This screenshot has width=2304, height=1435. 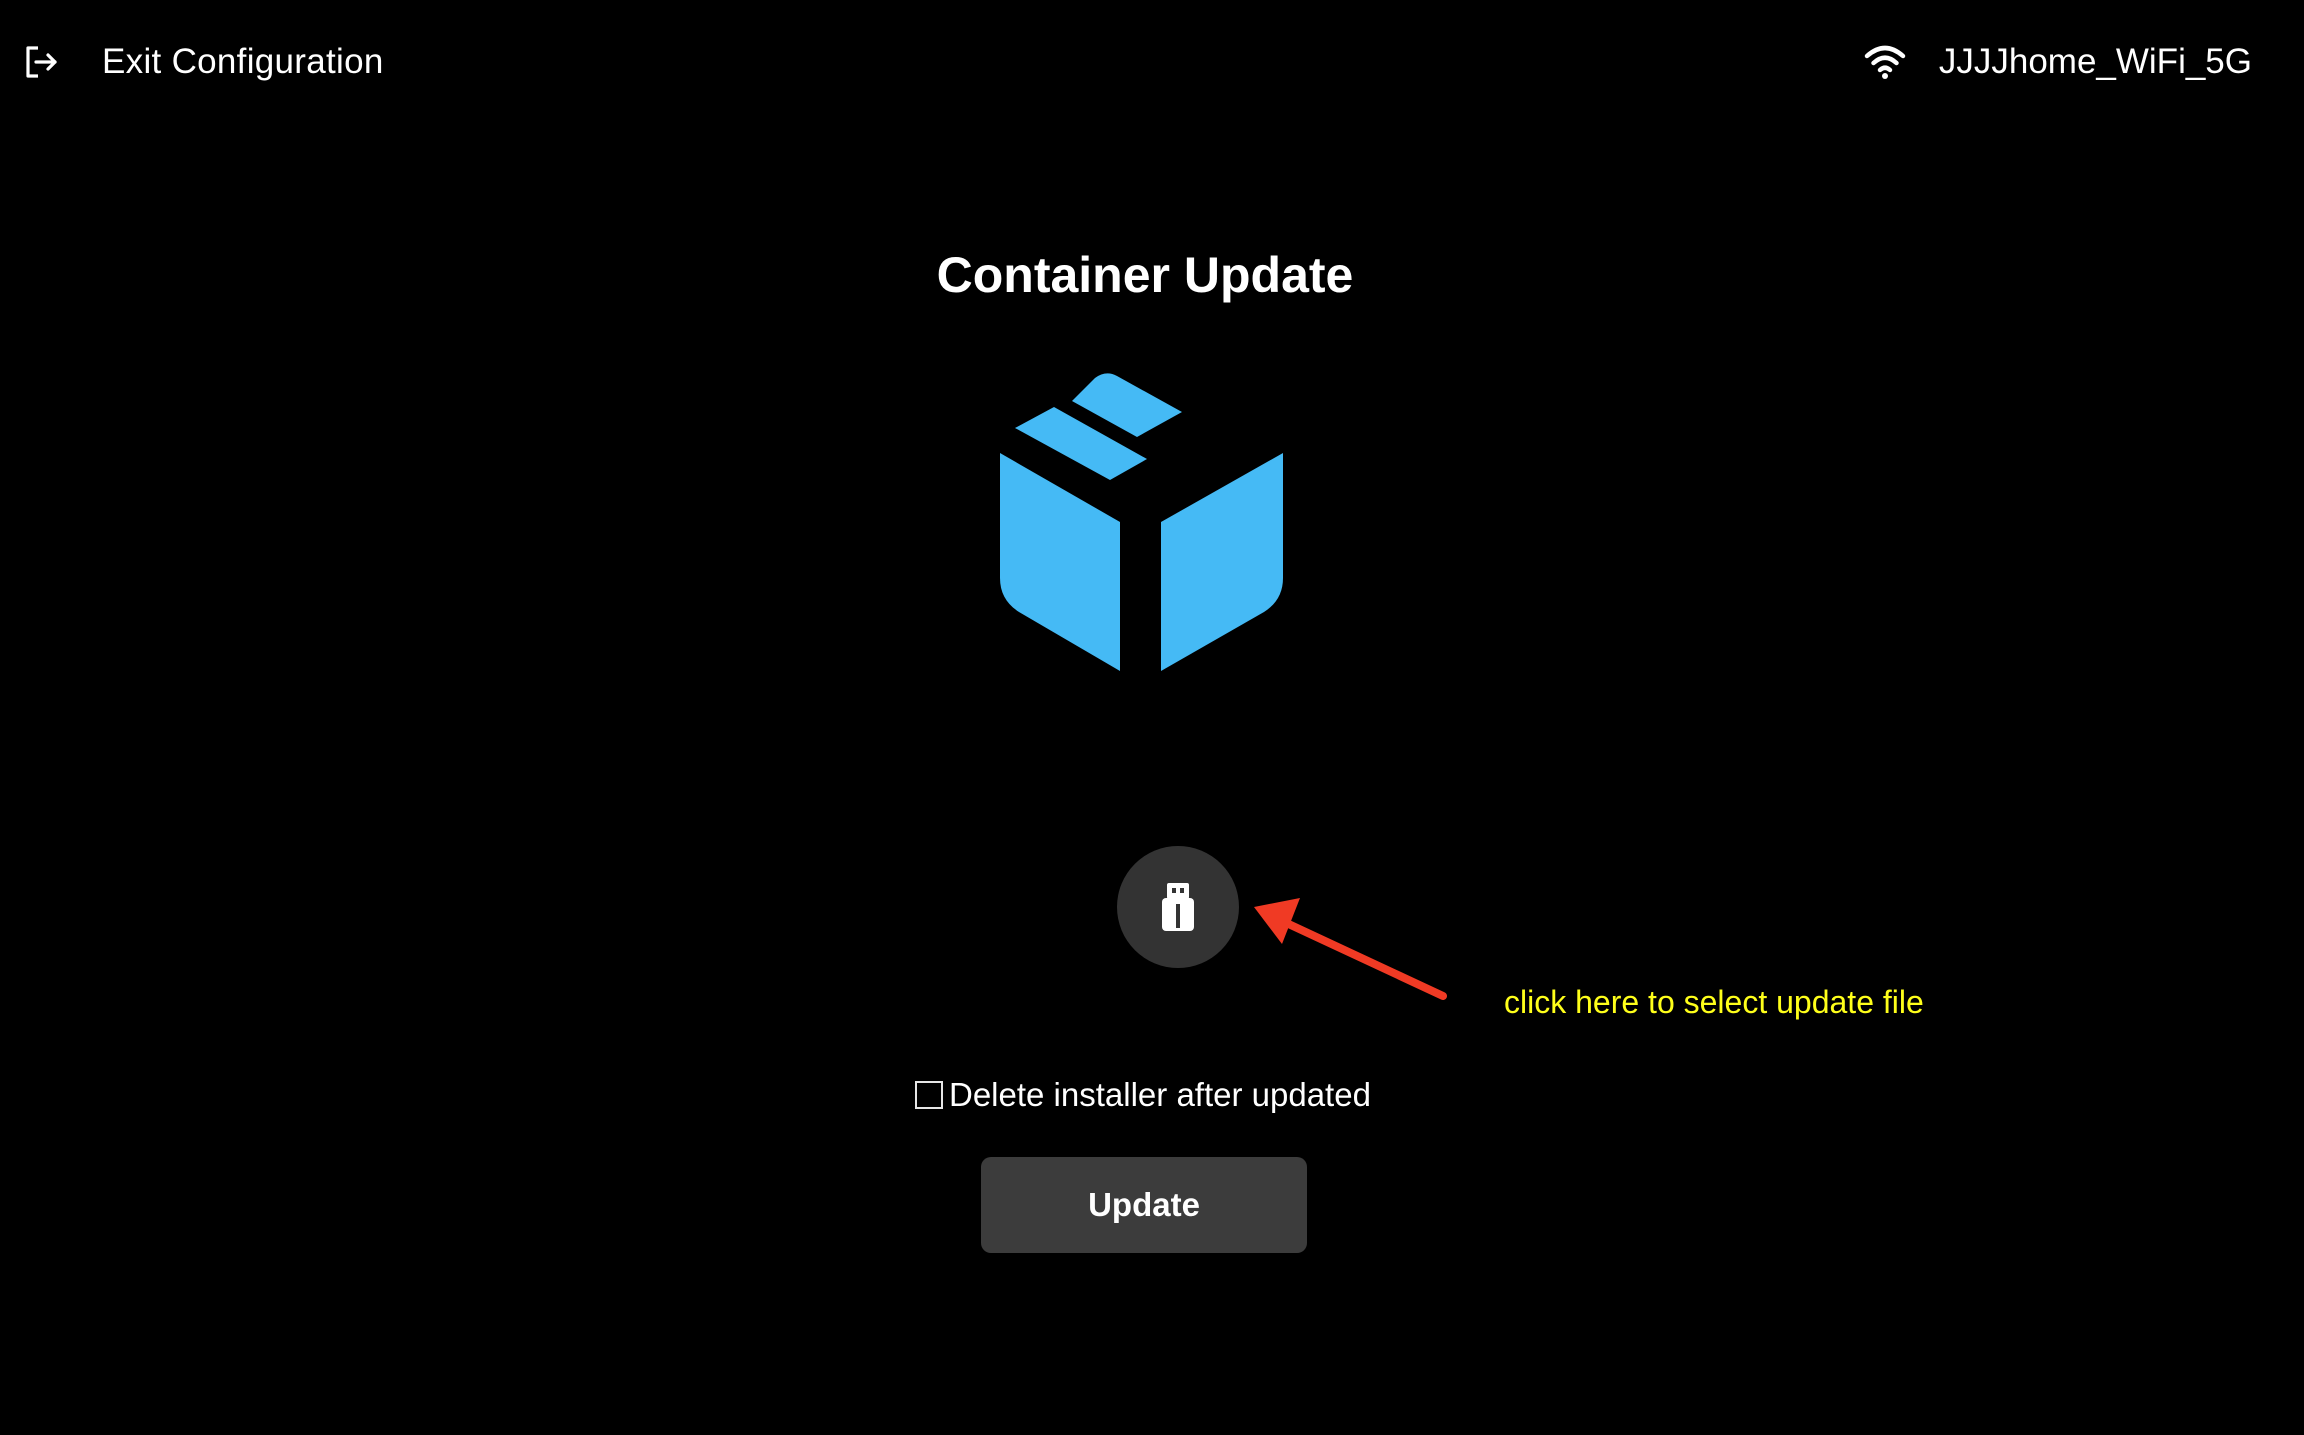 I want to click on exit-icon, so click(x=41, y=62).